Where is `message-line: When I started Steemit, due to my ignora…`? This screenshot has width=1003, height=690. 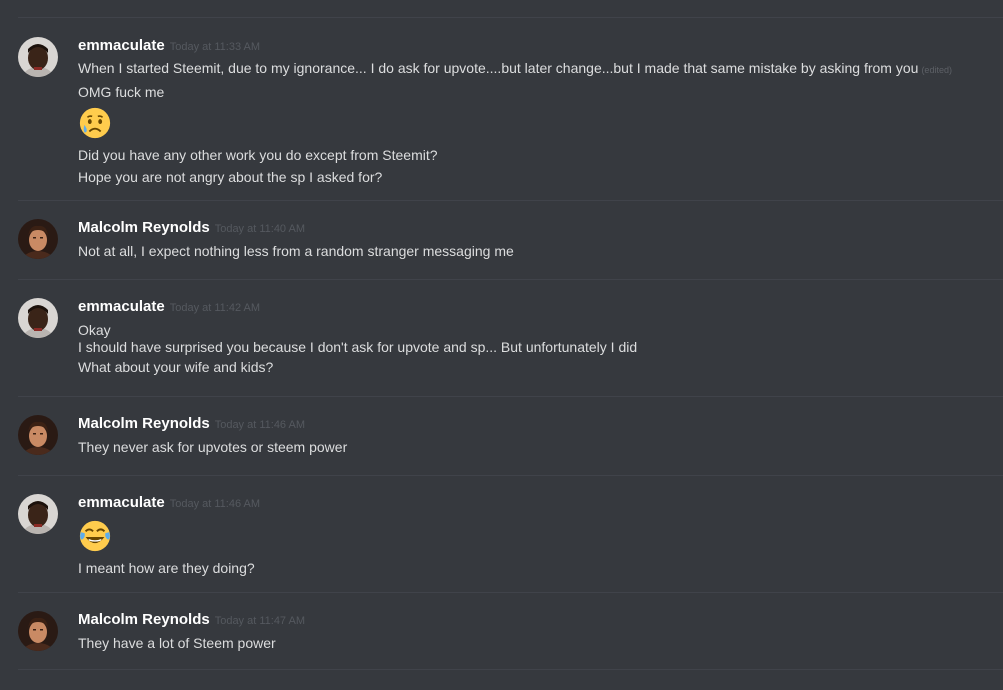 message-line: When I started Steemit, due to my ignora… is located at coordinates (498, 68).